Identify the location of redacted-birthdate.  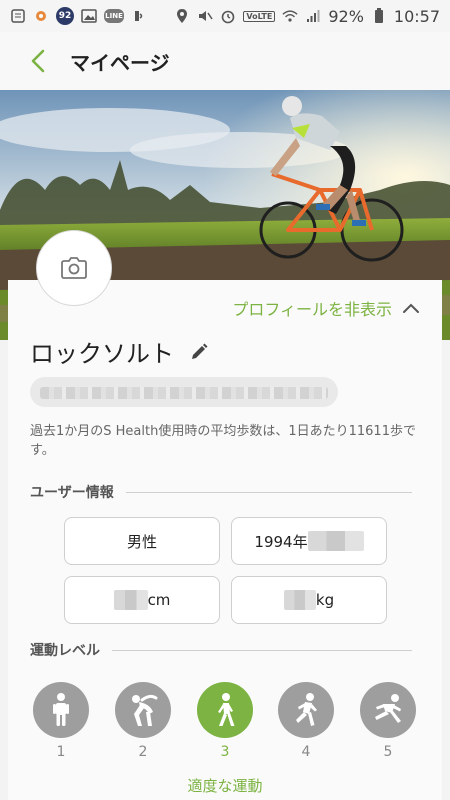
(335, 541).